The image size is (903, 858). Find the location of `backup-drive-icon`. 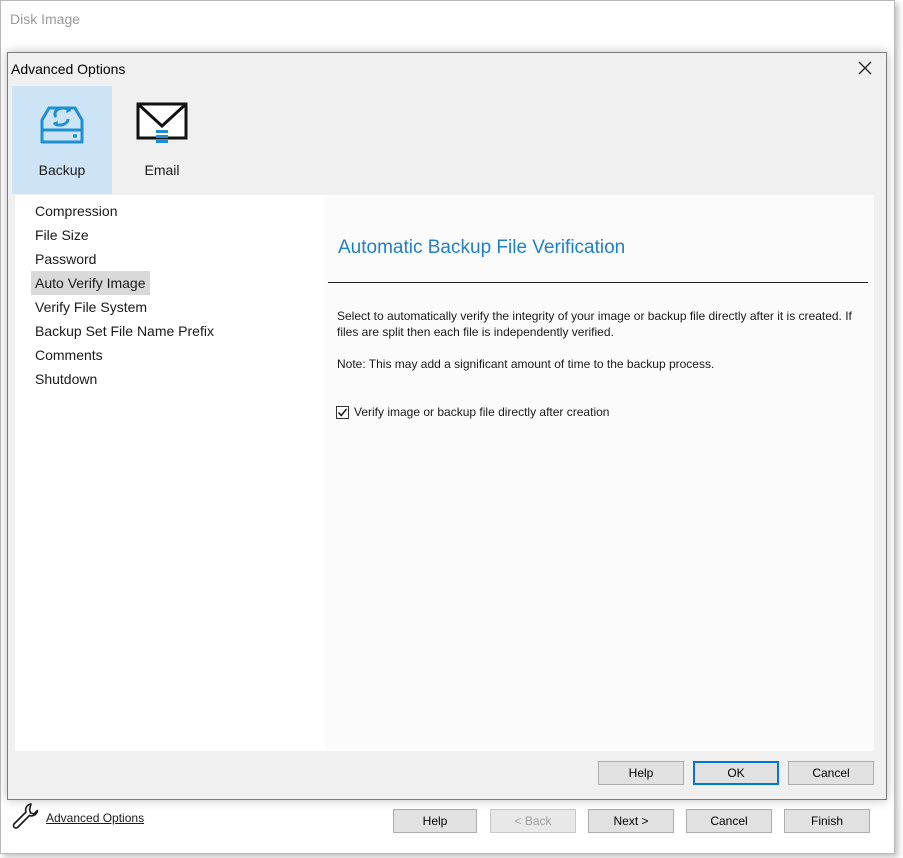

backup-drive-icon is located at coordinates (62, 124).